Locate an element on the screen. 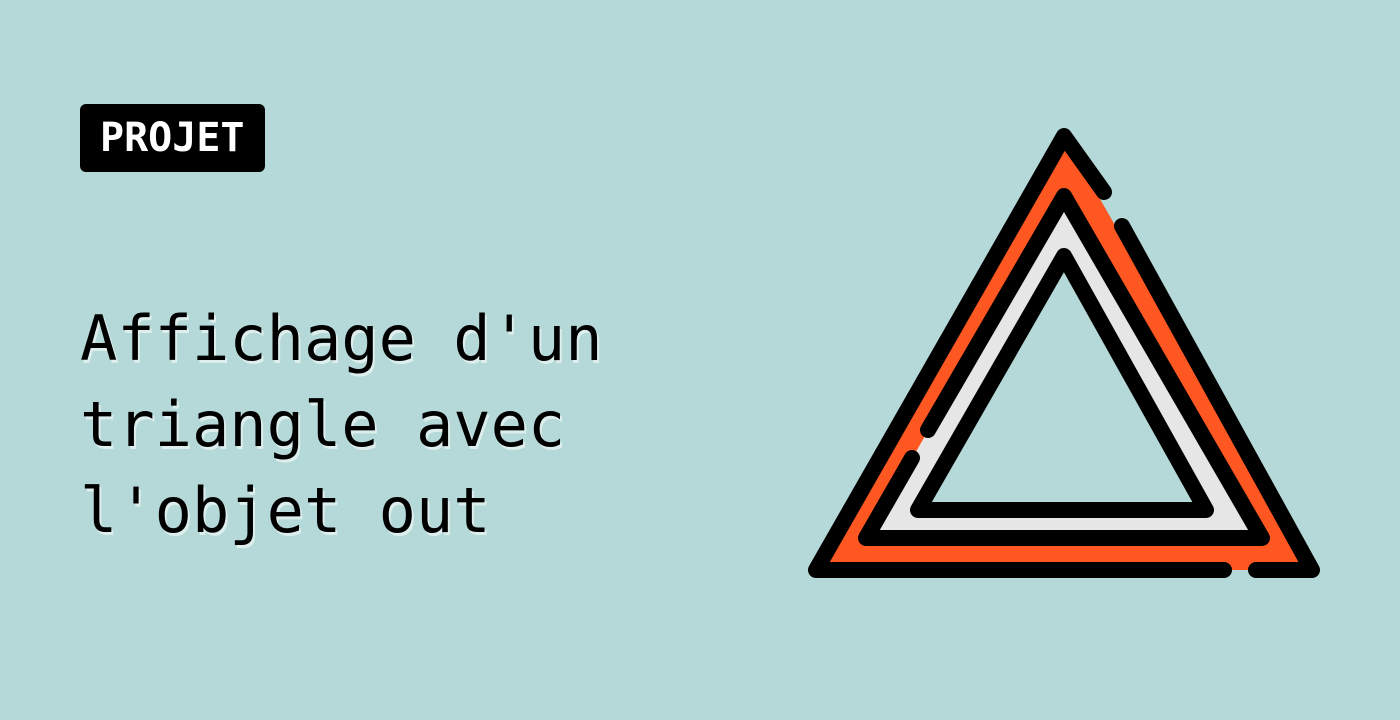 The image size is (1400, 720). project-badge-label: PROJET is located at coordinates (172, 138).